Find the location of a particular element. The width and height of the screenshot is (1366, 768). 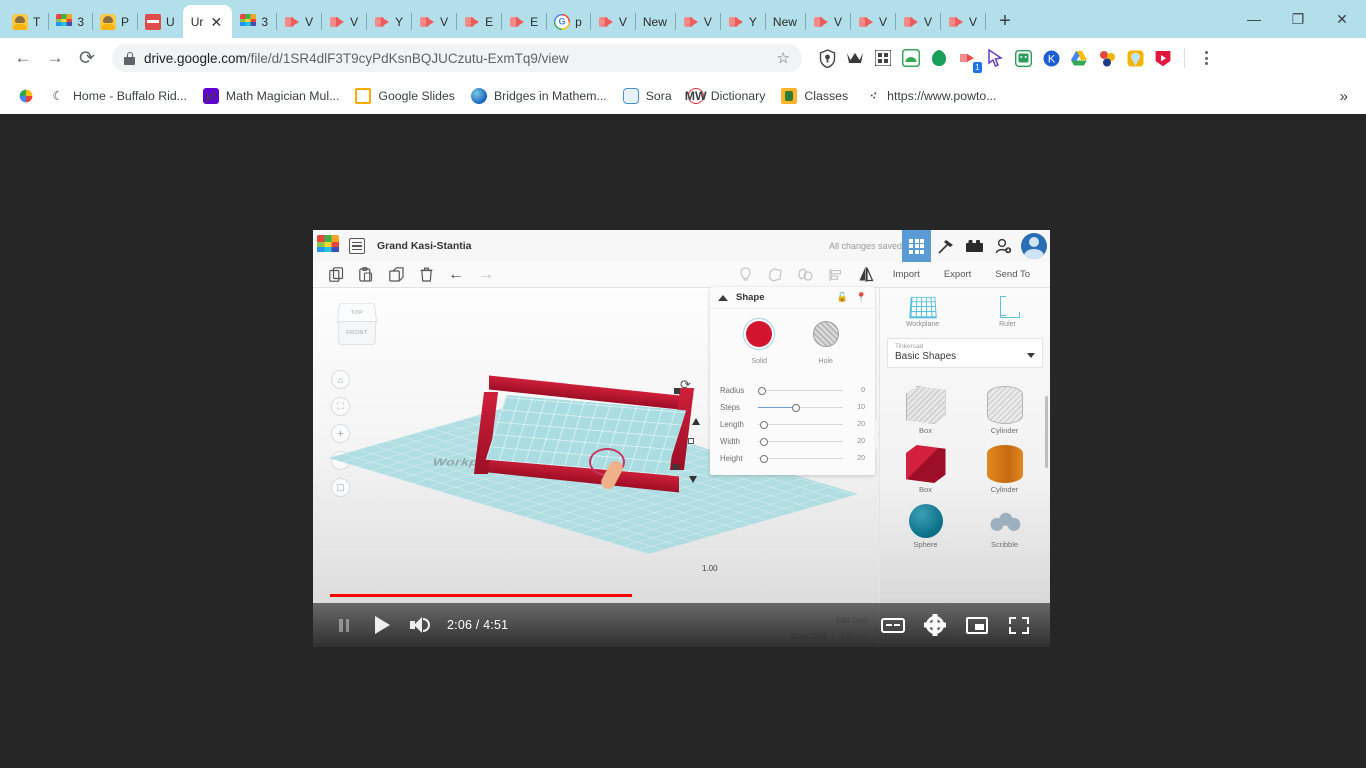

back-button: ← is located at coordinates (23, 58).